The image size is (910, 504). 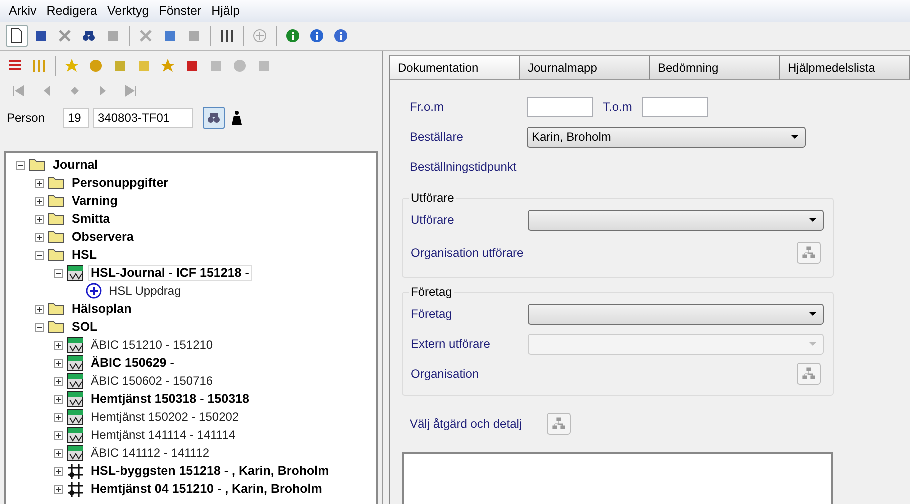 What do you see at coordinates (437, 137) in the screenshot?
I see `orderer-label: Beställare` at bounding box center [437, 137].